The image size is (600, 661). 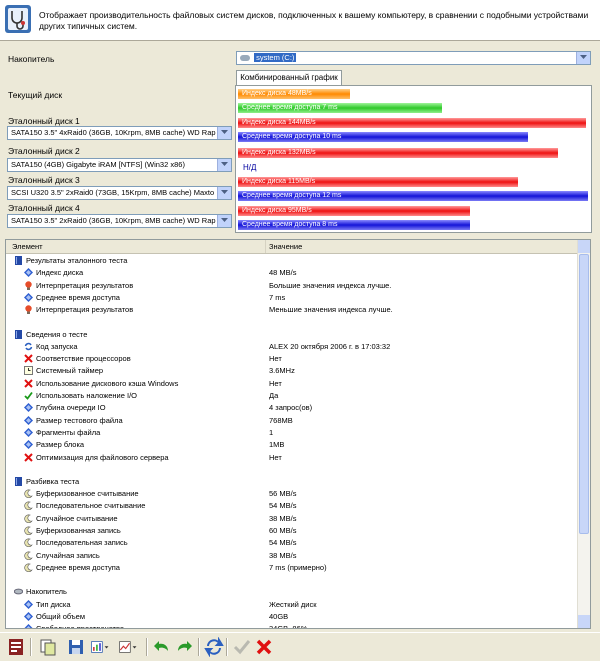 What do you see at coordinates (103, 647) in the screenshot?
I see `chart-options-icon` at bounding box center [103, 647].